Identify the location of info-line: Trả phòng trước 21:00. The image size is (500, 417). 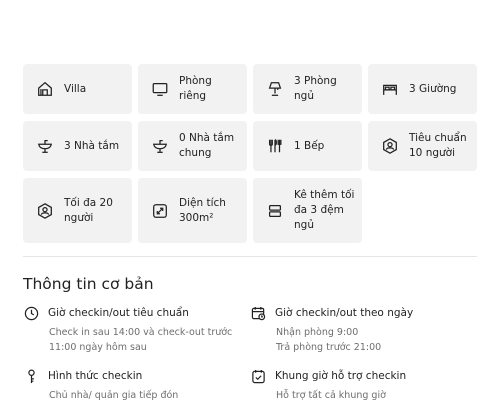
(329, 347).